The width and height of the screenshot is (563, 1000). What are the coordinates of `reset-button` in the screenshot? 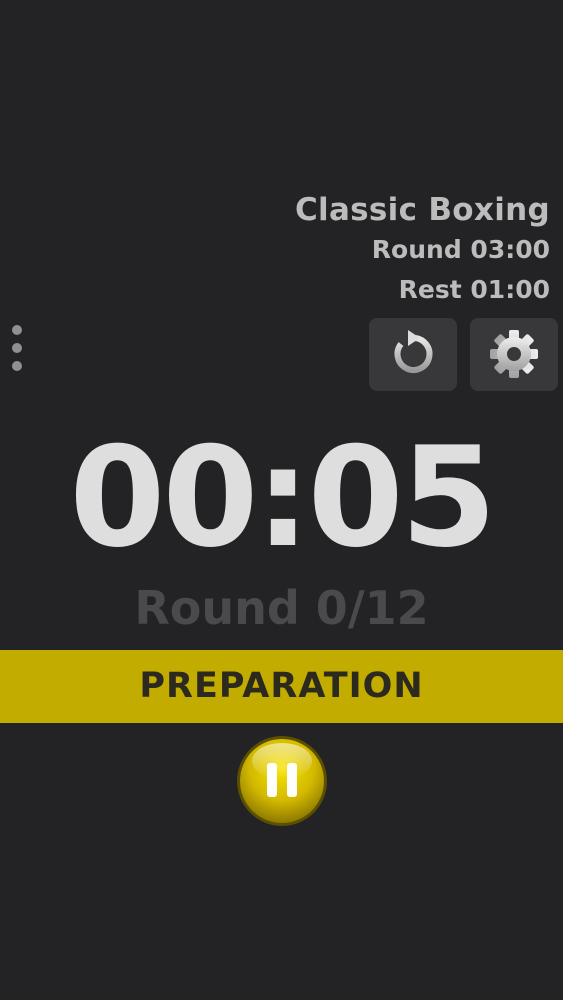 It's located at (413, 354).